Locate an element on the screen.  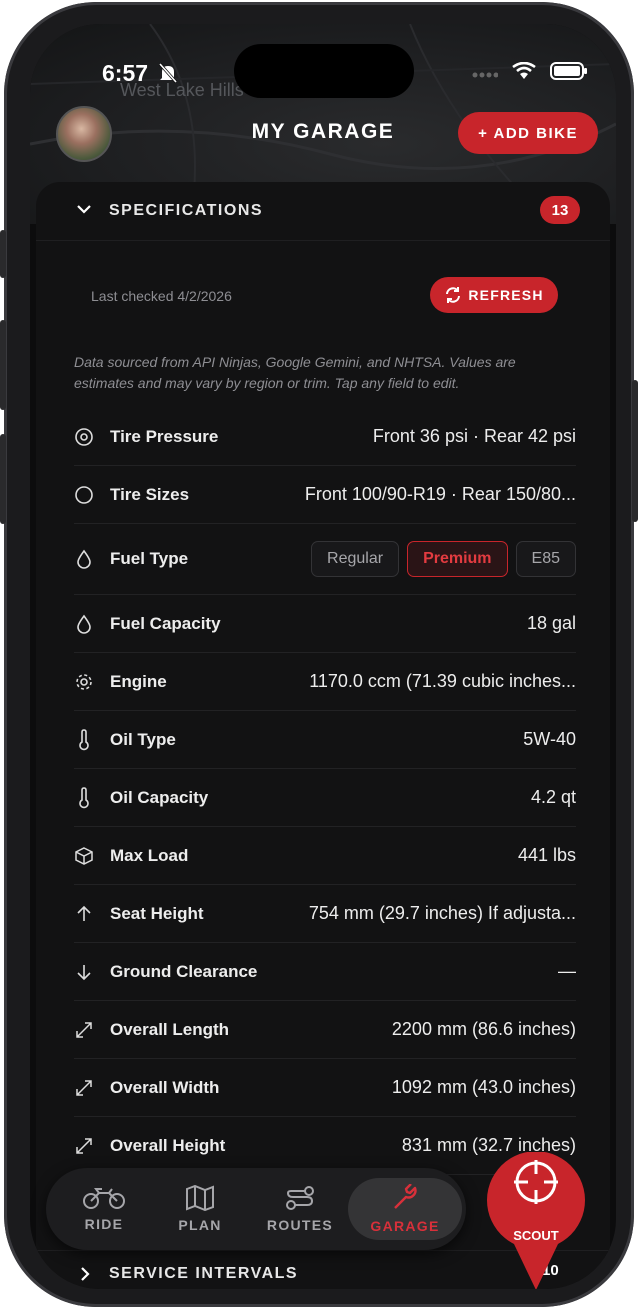
spec-label: Seat Height is located at coordinates (157, 913).